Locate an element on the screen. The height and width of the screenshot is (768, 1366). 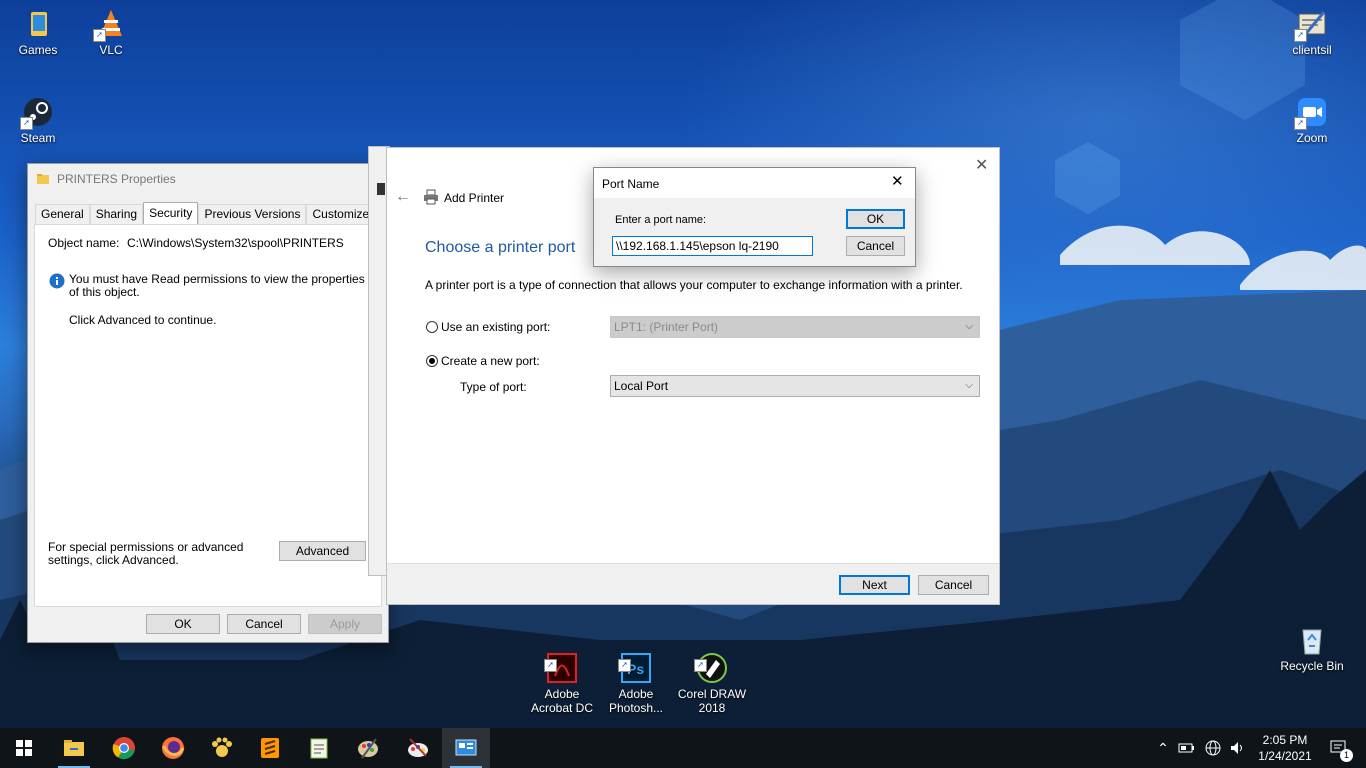
wizard-cancel-button: Cancel is located at coordinates (953, 585).